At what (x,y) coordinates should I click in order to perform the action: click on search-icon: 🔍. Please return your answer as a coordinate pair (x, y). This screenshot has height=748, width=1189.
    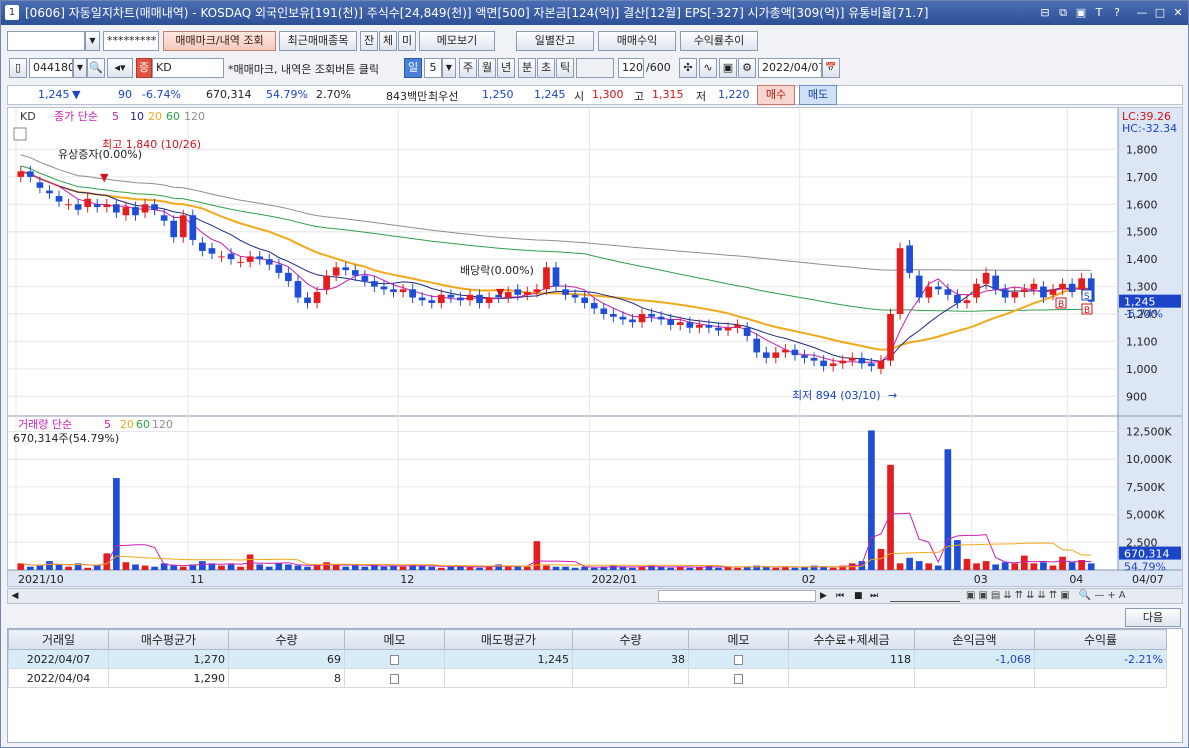
    Looking at the image, I should click on (96, 68).